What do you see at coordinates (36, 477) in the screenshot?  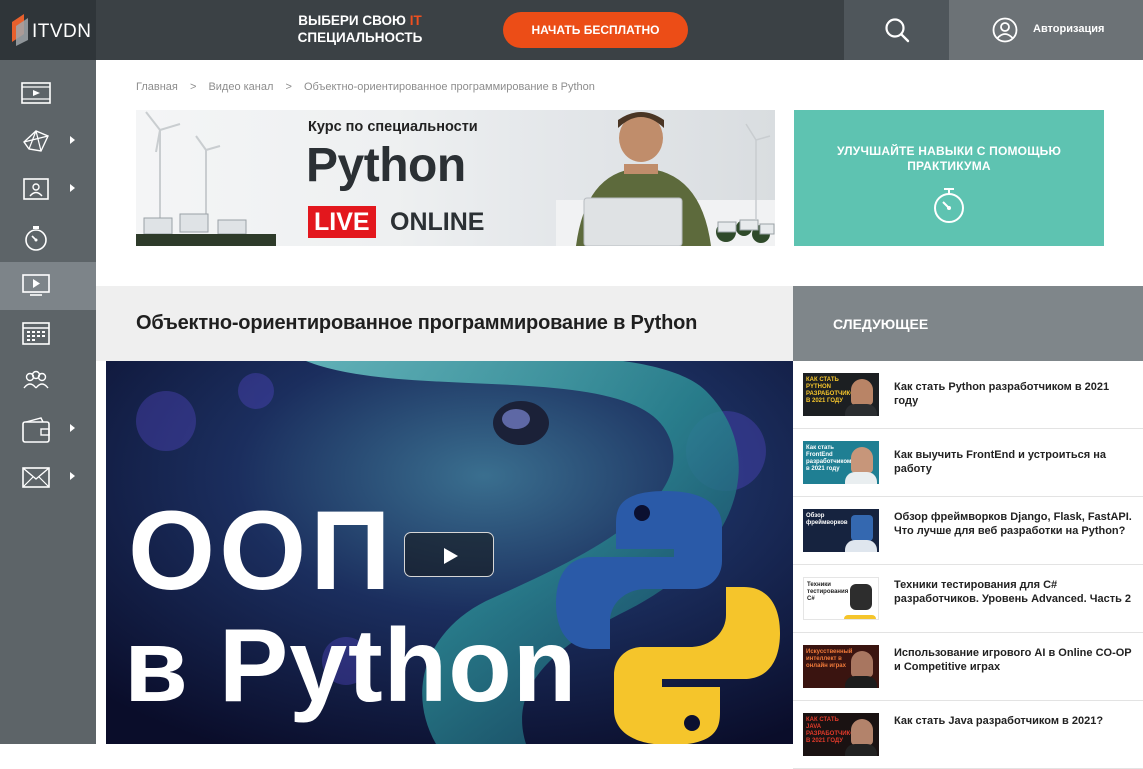 I see `mail-icon` at bounding box center [36, 477].